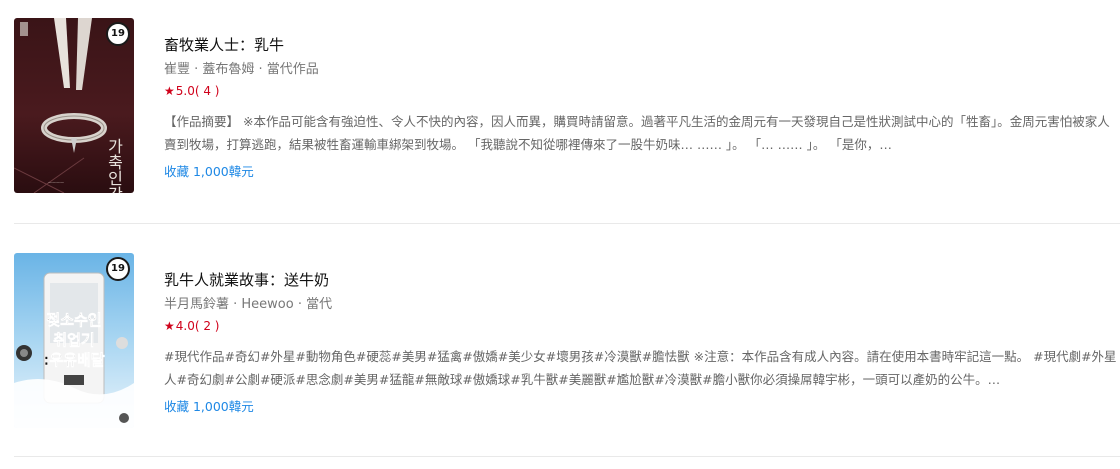 This screenshot has height=469, width=1120. Describe the element at coordinates (73, 360) in the screenshot. I see `svg-text: :우유배달` at that location.